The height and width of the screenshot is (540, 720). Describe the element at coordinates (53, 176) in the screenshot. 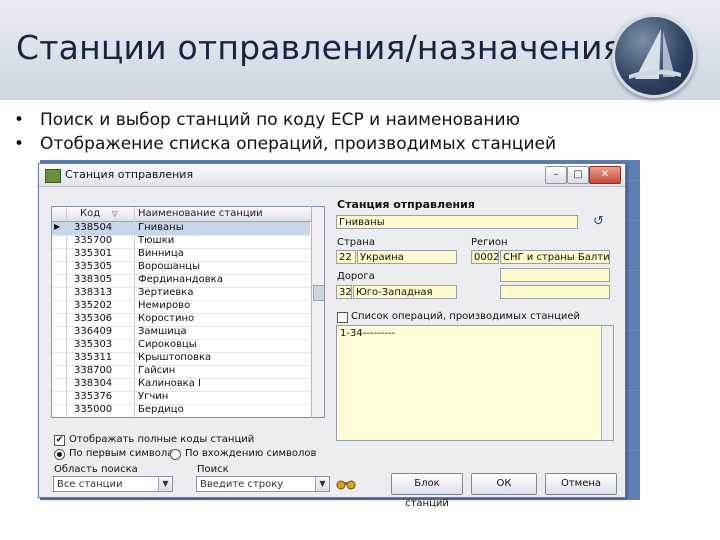

I see `app-icon` at that location.